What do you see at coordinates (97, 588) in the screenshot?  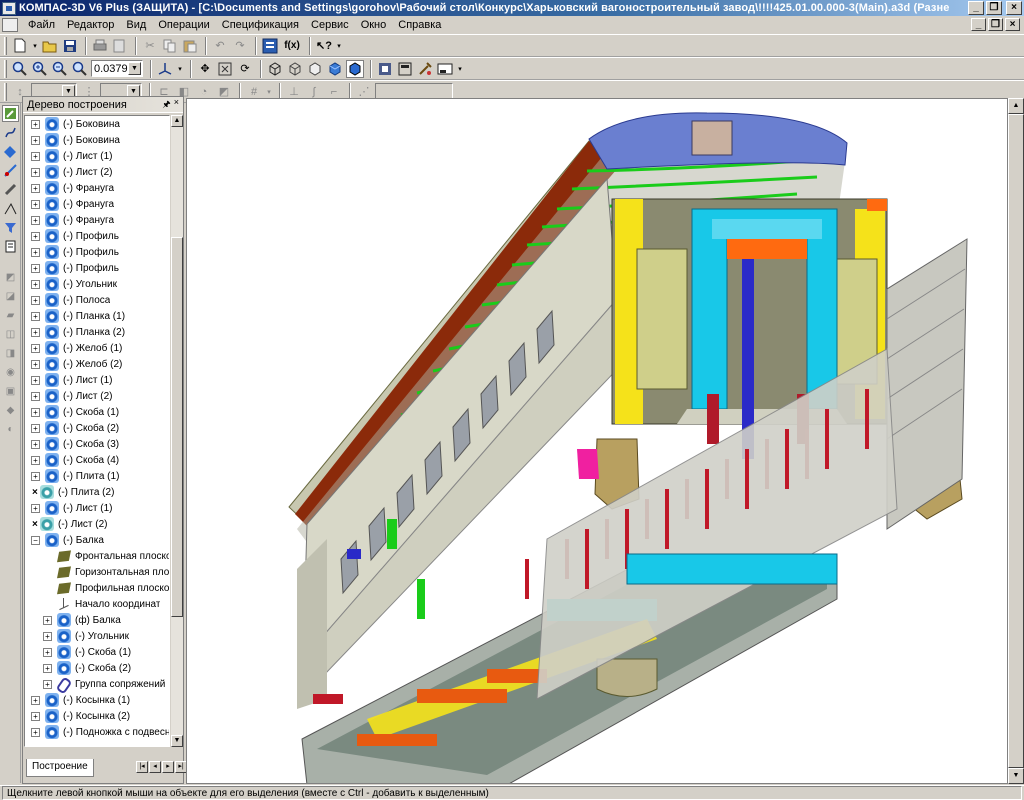 I see `tree-item: +Профильная плоскость` at bounding box center [97, 588].